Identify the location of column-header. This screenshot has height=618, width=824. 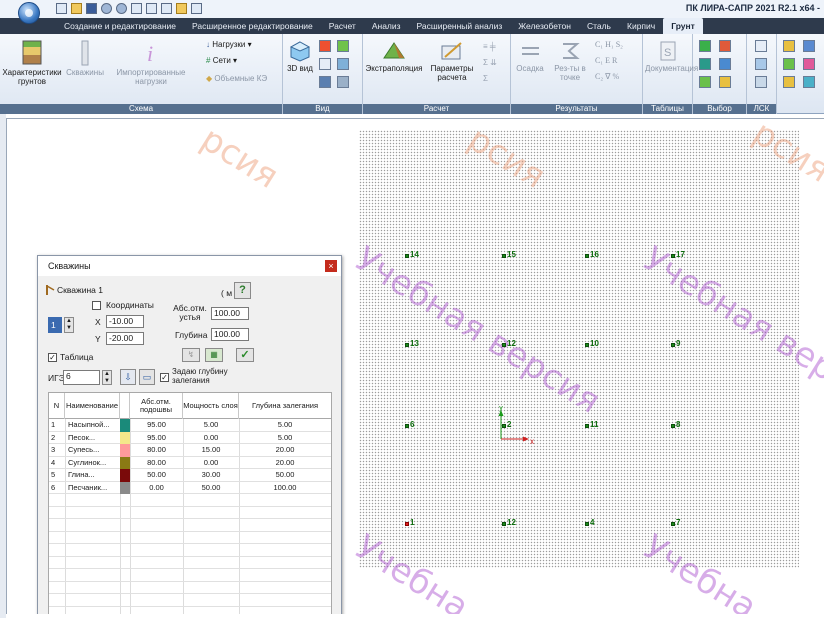
(125, 406).